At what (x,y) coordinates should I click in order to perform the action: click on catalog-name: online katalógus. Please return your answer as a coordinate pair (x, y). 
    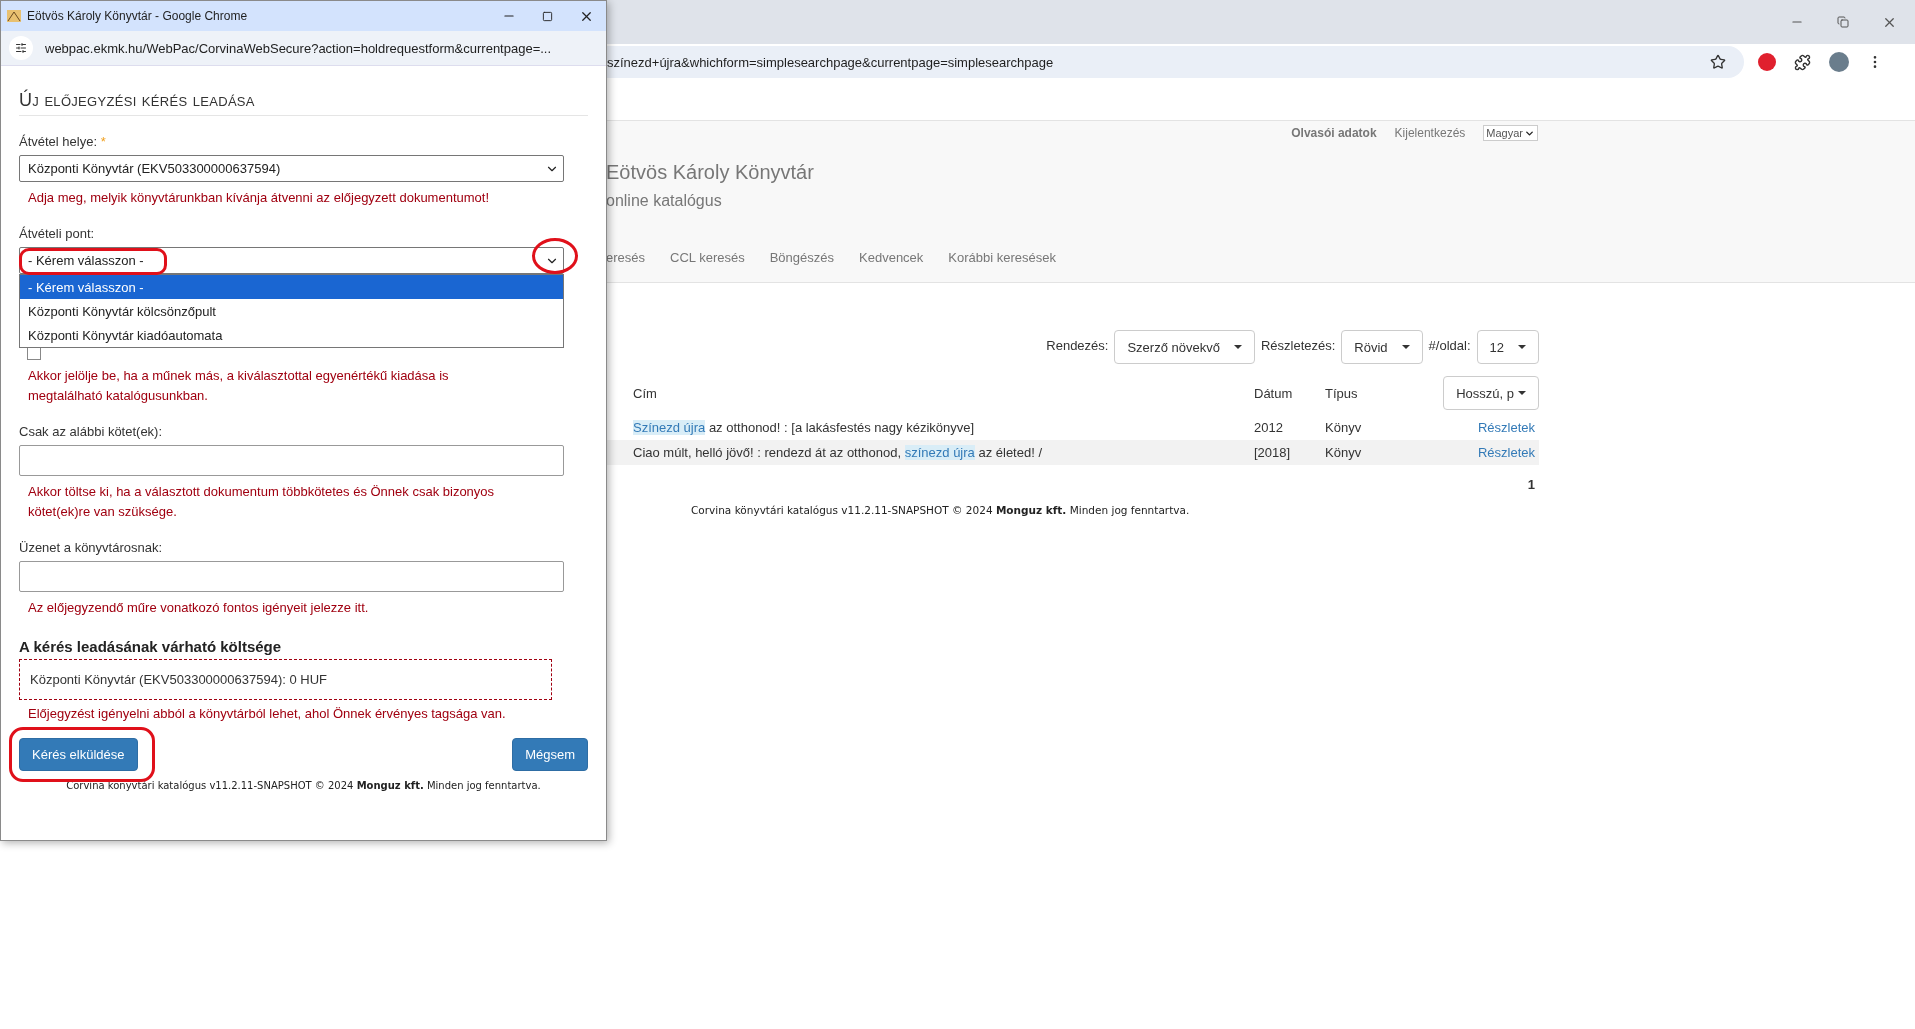
    Looking at the image, I should click on (664, 201).